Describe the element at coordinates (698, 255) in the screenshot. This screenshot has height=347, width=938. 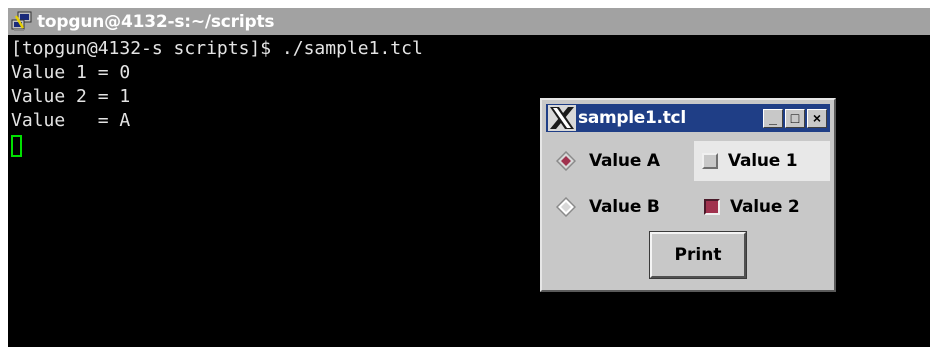
I see `print-button: Print` at that location.